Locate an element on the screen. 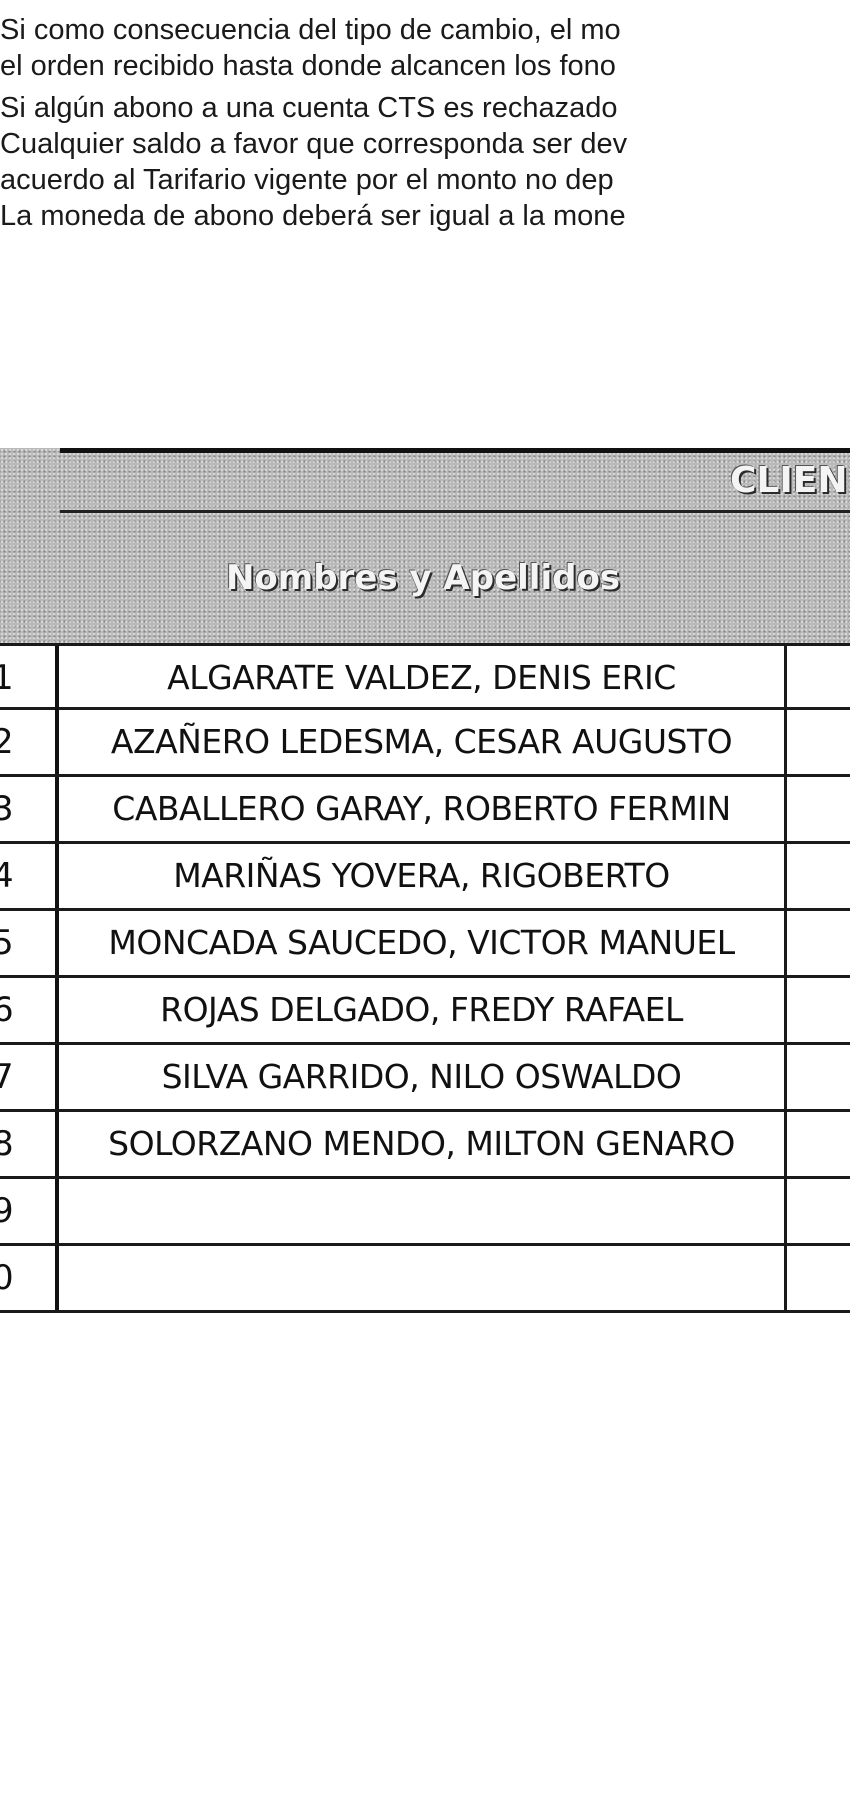 The height and width of the screenshot is (1813, 850). row-number: 5 is located at coordinates (7, 943).